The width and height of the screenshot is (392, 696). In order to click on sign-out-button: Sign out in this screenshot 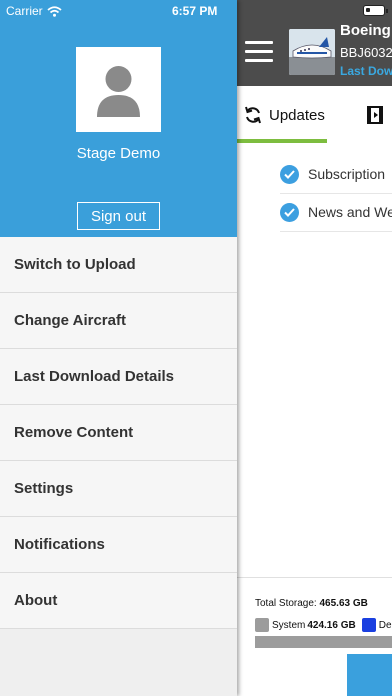, I will do `click(118, 216)`.